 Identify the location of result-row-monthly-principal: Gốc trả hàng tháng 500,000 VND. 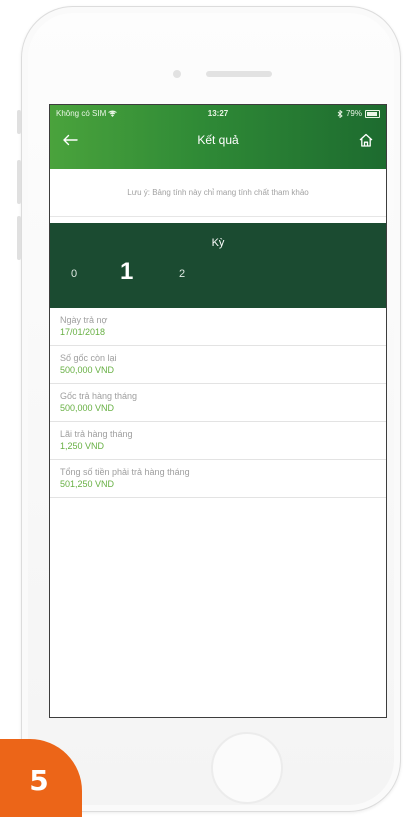
(218, 403).